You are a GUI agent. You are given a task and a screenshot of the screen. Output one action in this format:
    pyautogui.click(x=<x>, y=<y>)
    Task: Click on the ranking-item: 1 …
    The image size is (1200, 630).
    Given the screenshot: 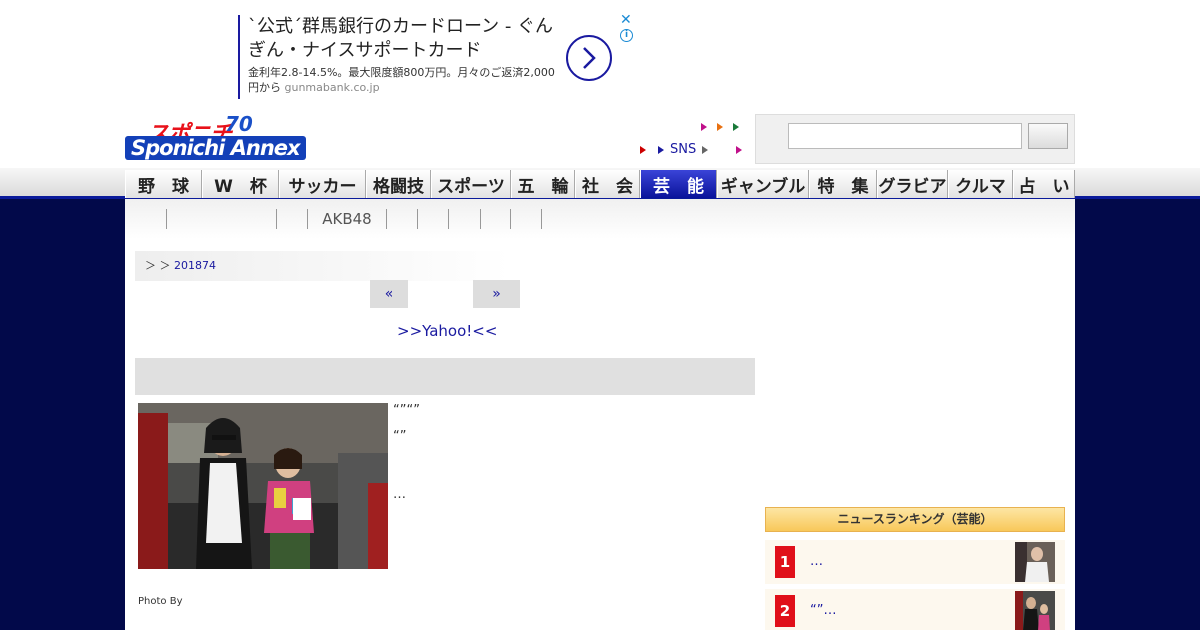 What is the action you would take?
    pyautogui.click(x=915, y=562)
    